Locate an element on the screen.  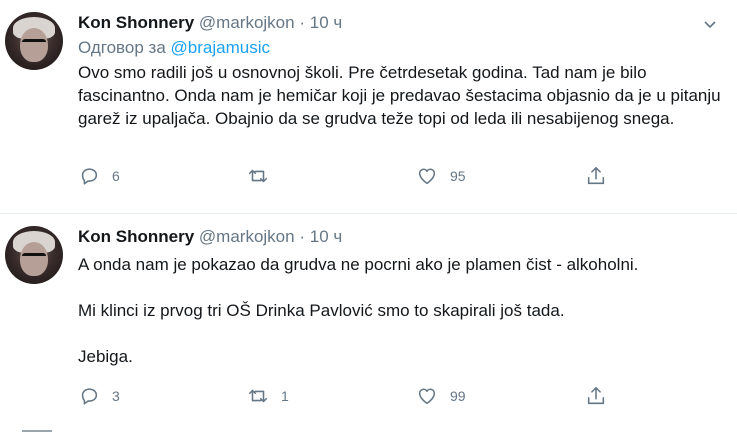
retweet-button is located at coordinates (264, 176).